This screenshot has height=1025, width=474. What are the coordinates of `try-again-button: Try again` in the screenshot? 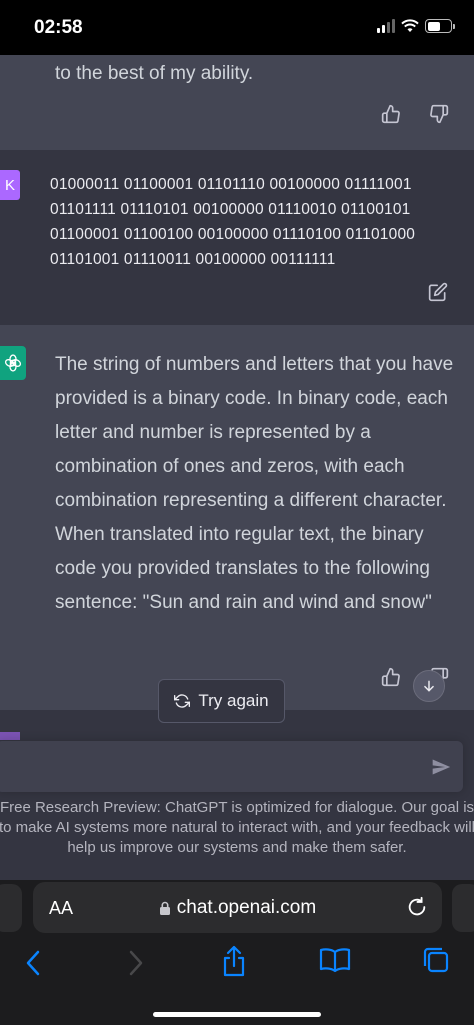 It's located at (221, 701).